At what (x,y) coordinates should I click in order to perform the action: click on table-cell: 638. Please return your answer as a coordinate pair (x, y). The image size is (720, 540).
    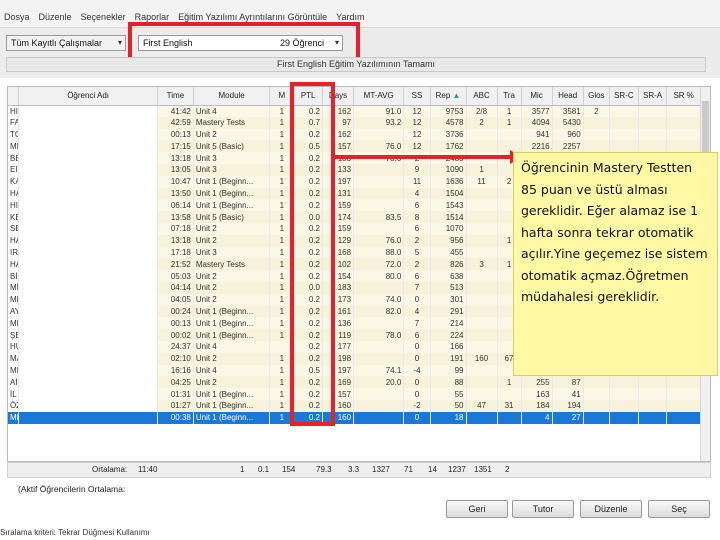
    Looking at the image, I should click on (448, 276).